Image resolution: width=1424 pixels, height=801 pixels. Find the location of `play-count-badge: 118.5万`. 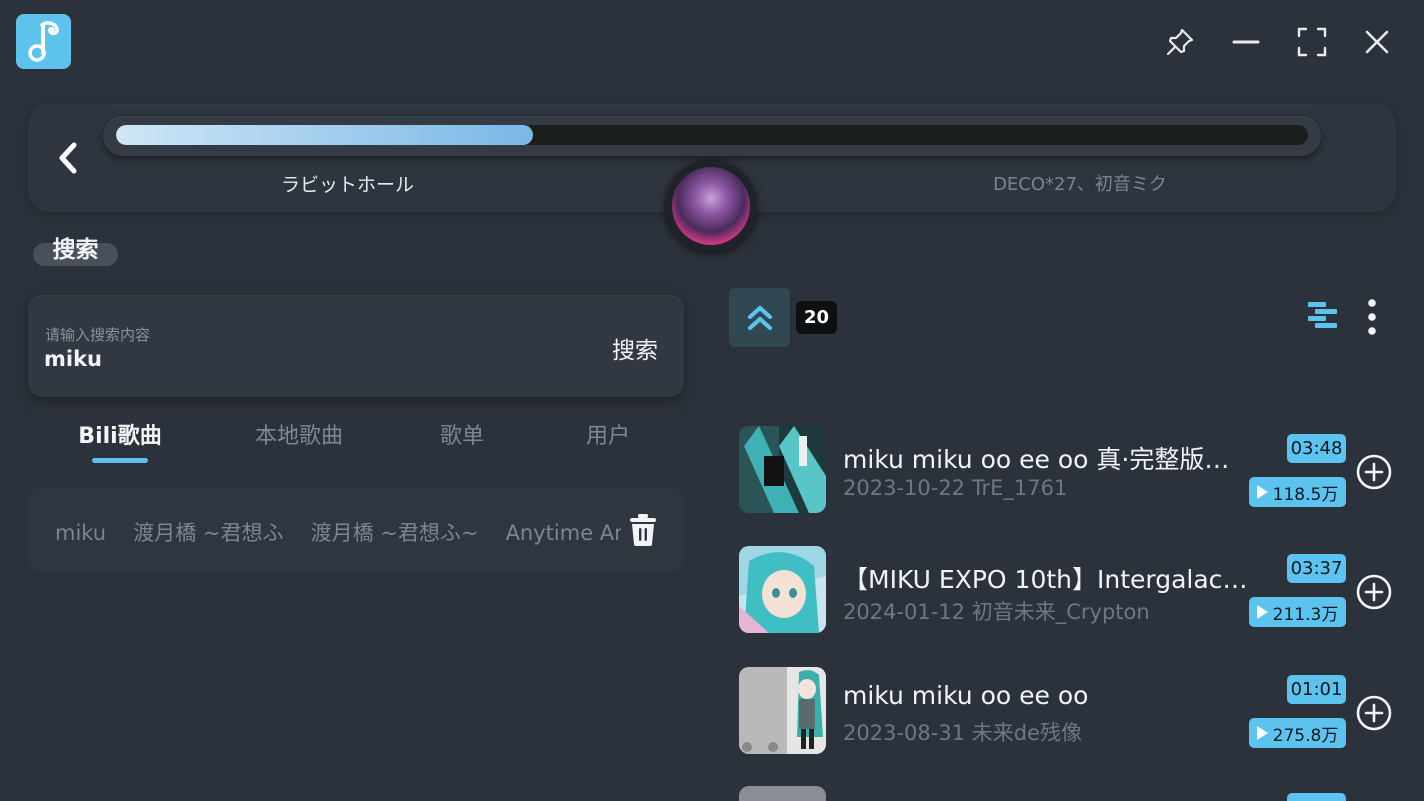

play-count-badge: 118.5万 is located at coordinates (1297, 492).